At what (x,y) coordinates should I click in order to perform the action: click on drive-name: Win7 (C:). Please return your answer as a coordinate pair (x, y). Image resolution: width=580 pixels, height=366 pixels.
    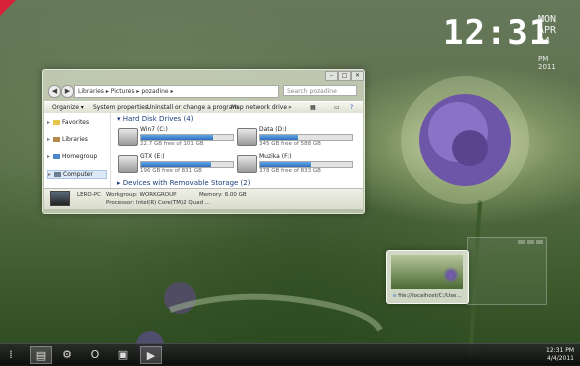
    Looking at the image, I should click on (154, 129).